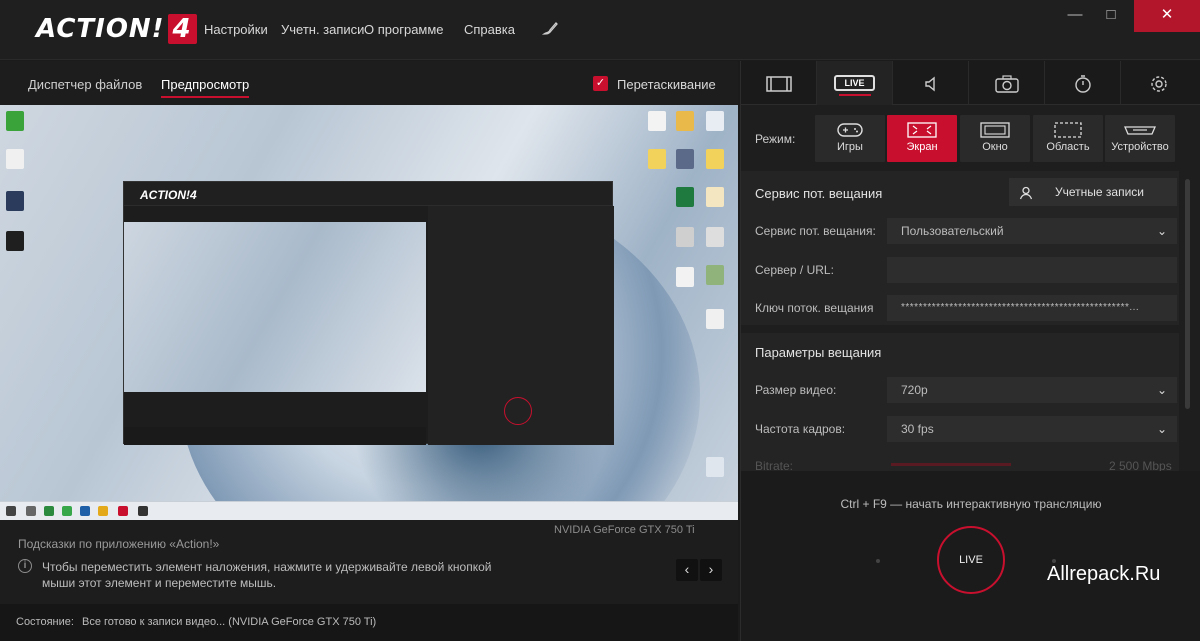 Image resolution: width=1200 pixels, height=641 pixels. I want to click on accounts-button-label: Учетные записи, so click(1099, 192).